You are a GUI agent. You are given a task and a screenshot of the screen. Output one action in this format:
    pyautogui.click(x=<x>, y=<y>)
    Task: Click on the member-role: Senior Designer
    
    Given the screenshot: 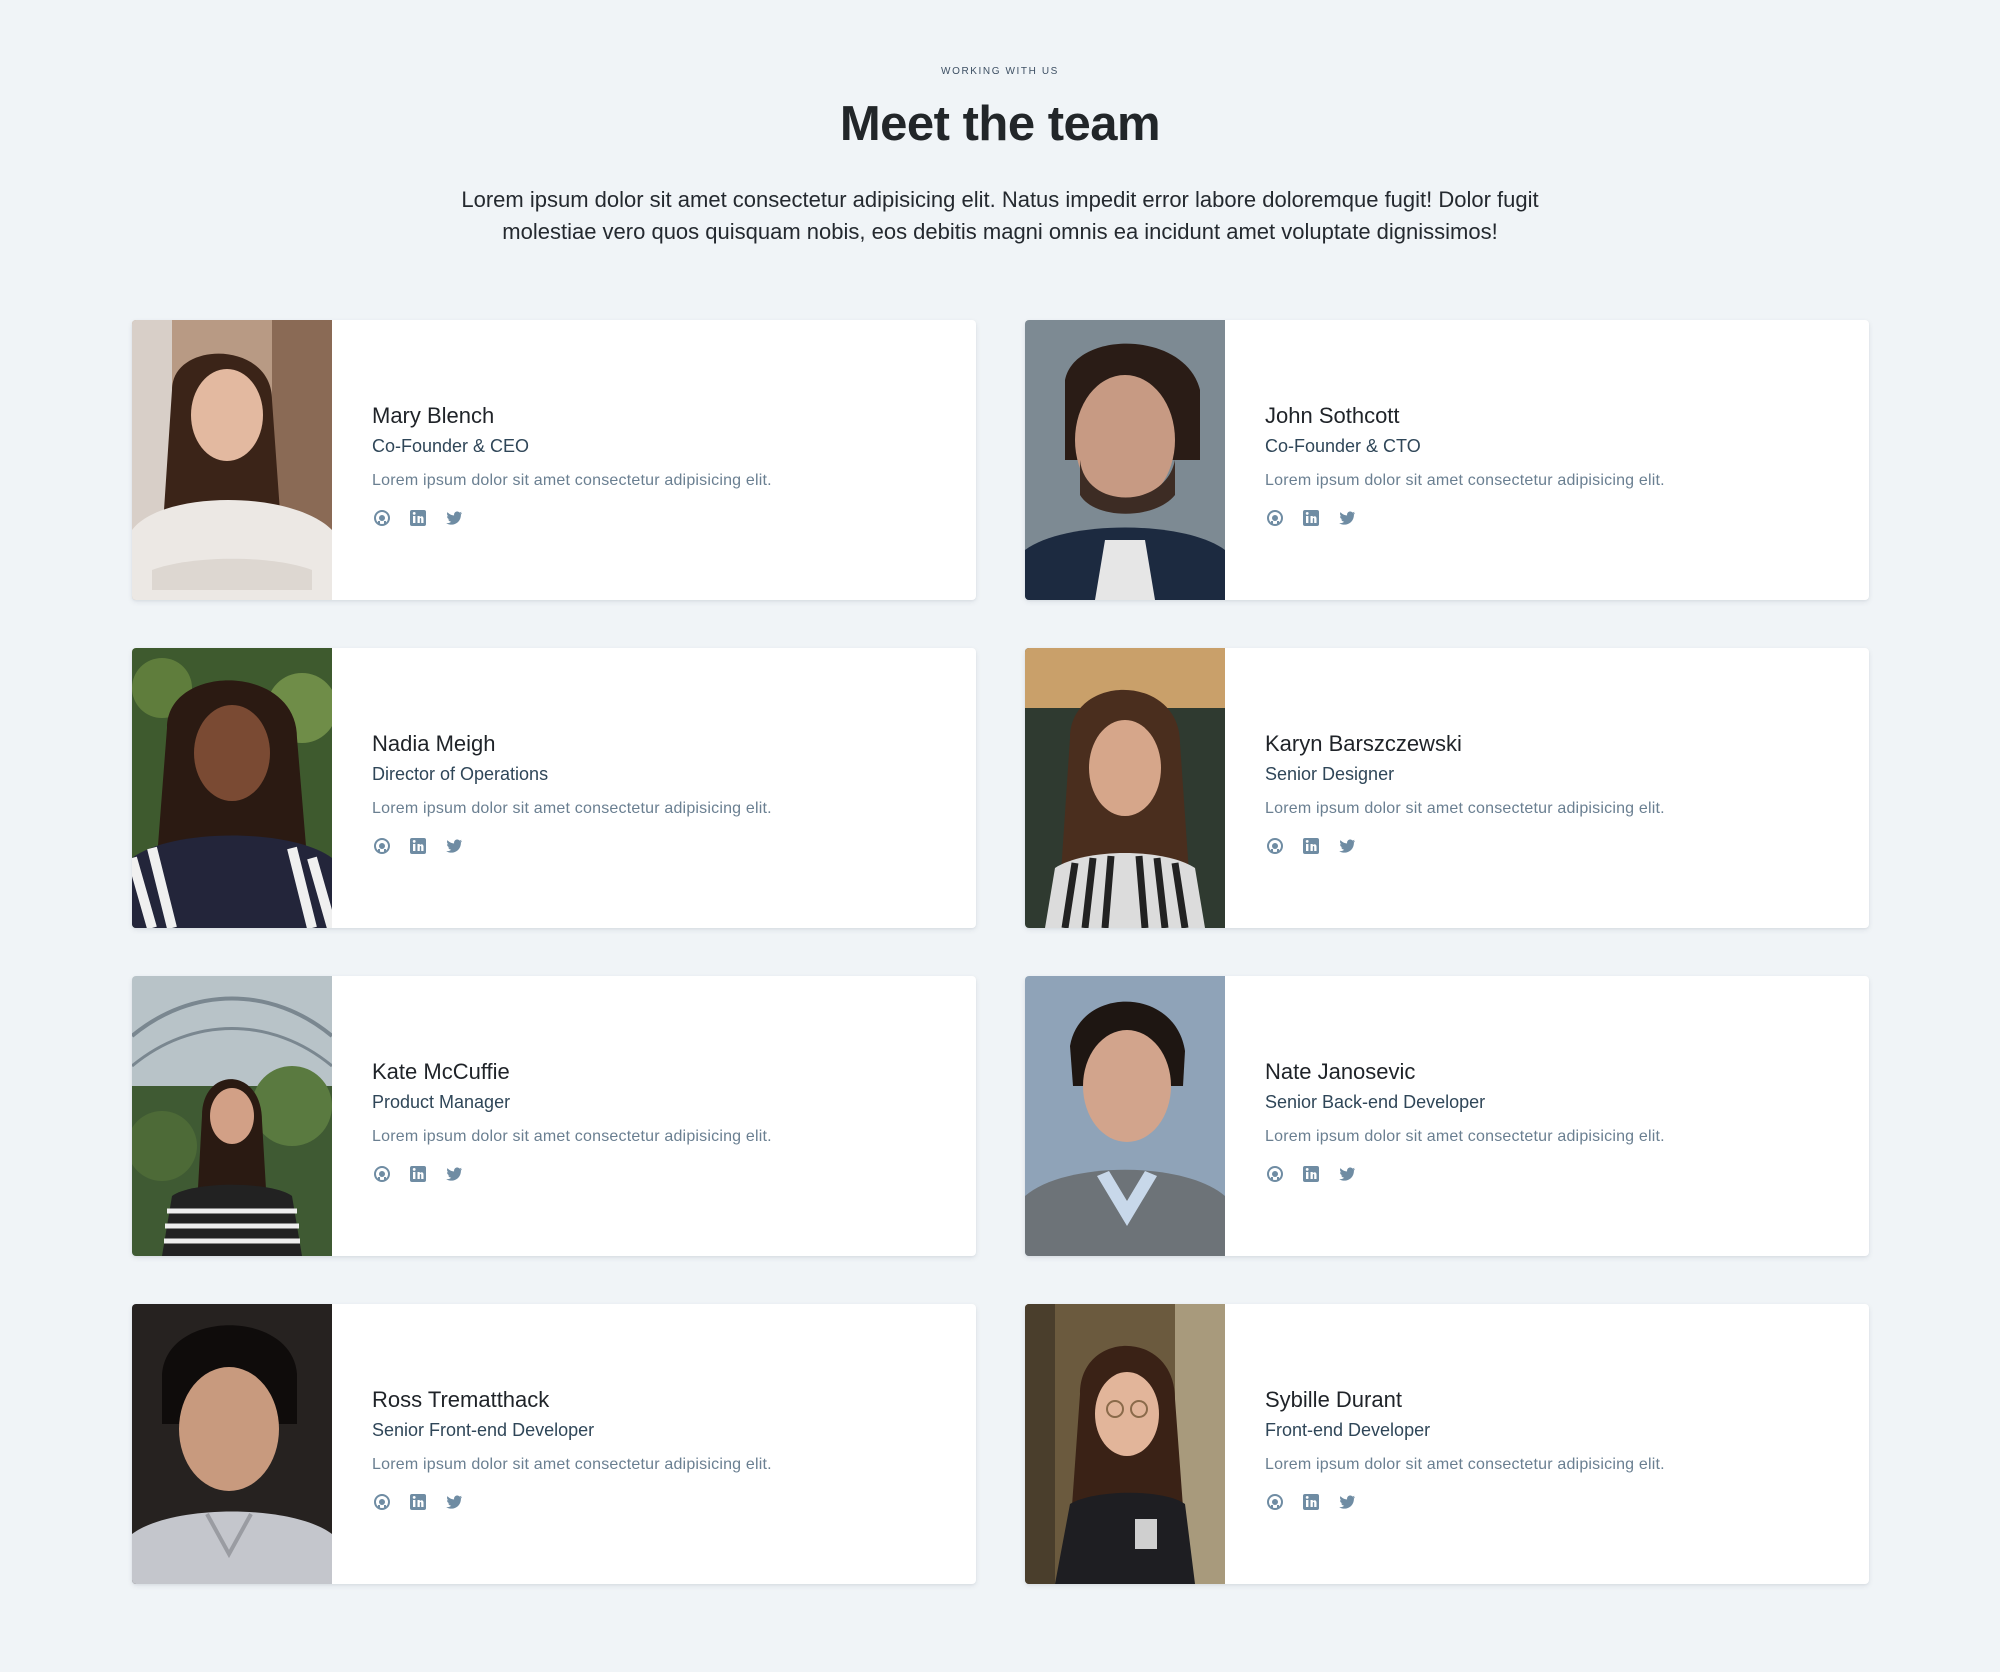 What is the action you would take?
    pyautogui.click(x=1330, y=774)
    